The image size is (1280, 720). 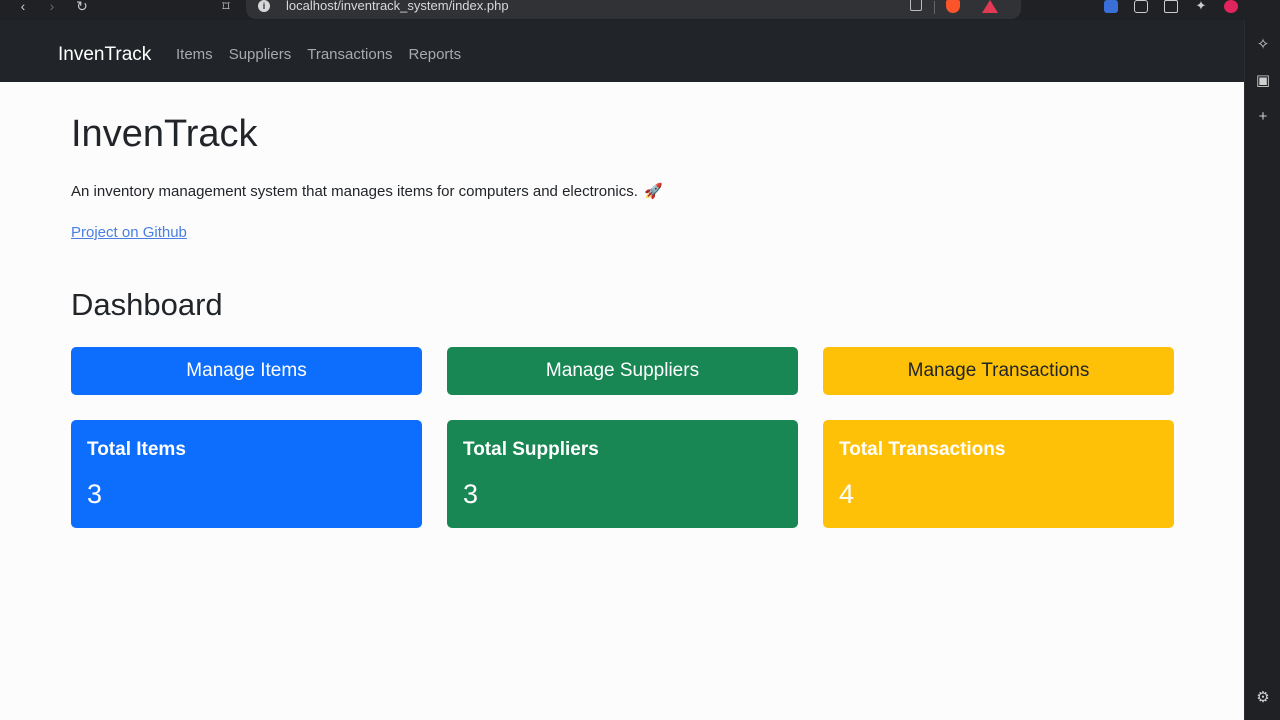 What do you see at coordinates (531, 449) in the screenshot?
I see `card-title: Total Suppliers` at bounding box center [531, 449].